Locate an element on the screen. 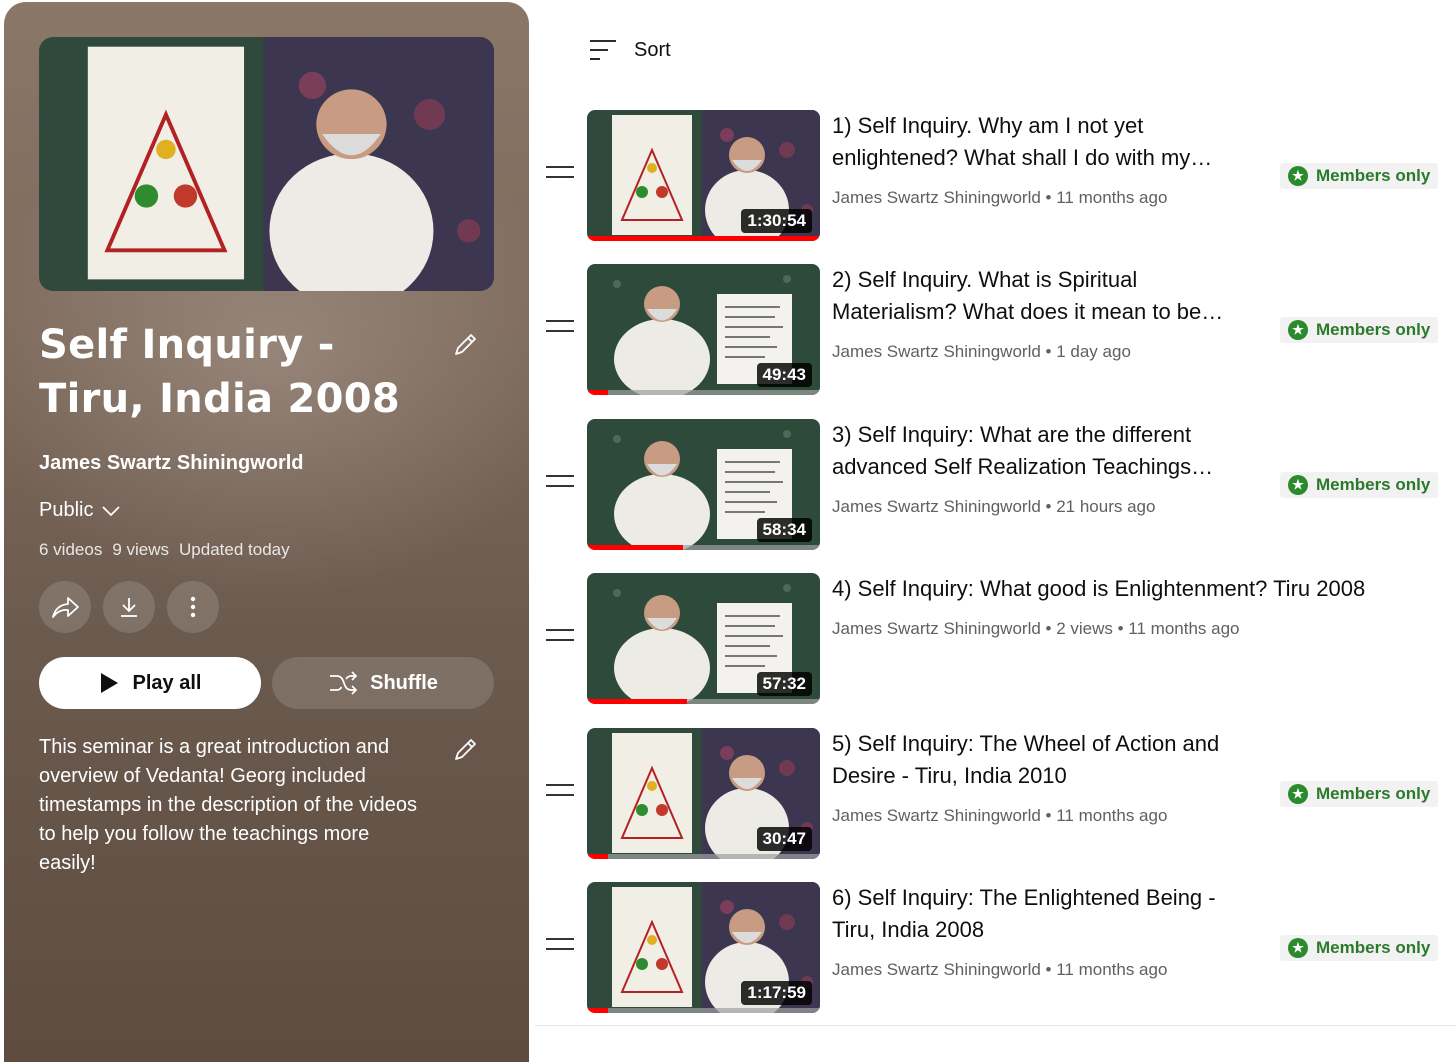 This screenshot has width=1456, height=1062. shuffle-button: Shuffle is located at coordinates (383, 683).